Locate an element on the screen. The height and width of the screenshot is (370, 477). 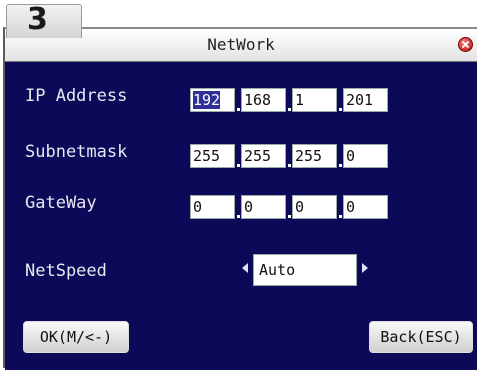
gateway-label: GateWay is located at coordinates (61, 203).